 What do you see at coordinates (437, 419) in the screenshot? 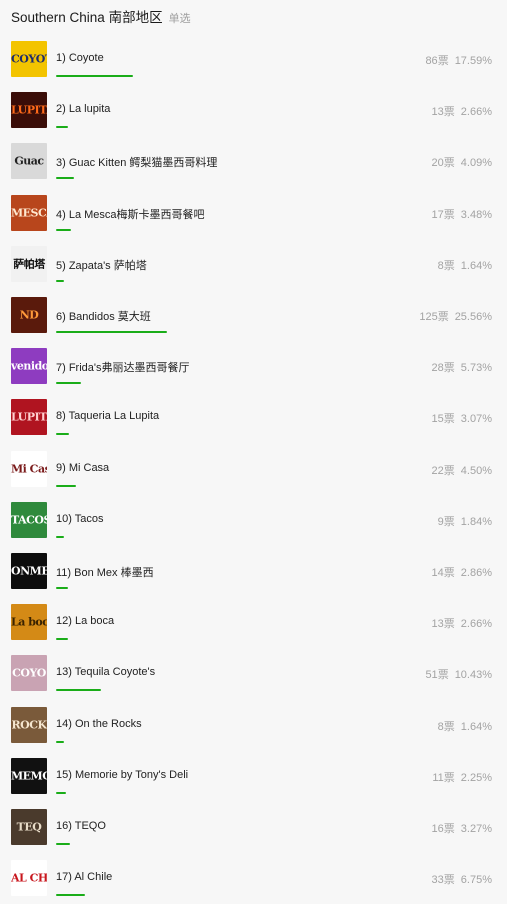
I see `vote-count: 15` at bounding box center [437, 419].